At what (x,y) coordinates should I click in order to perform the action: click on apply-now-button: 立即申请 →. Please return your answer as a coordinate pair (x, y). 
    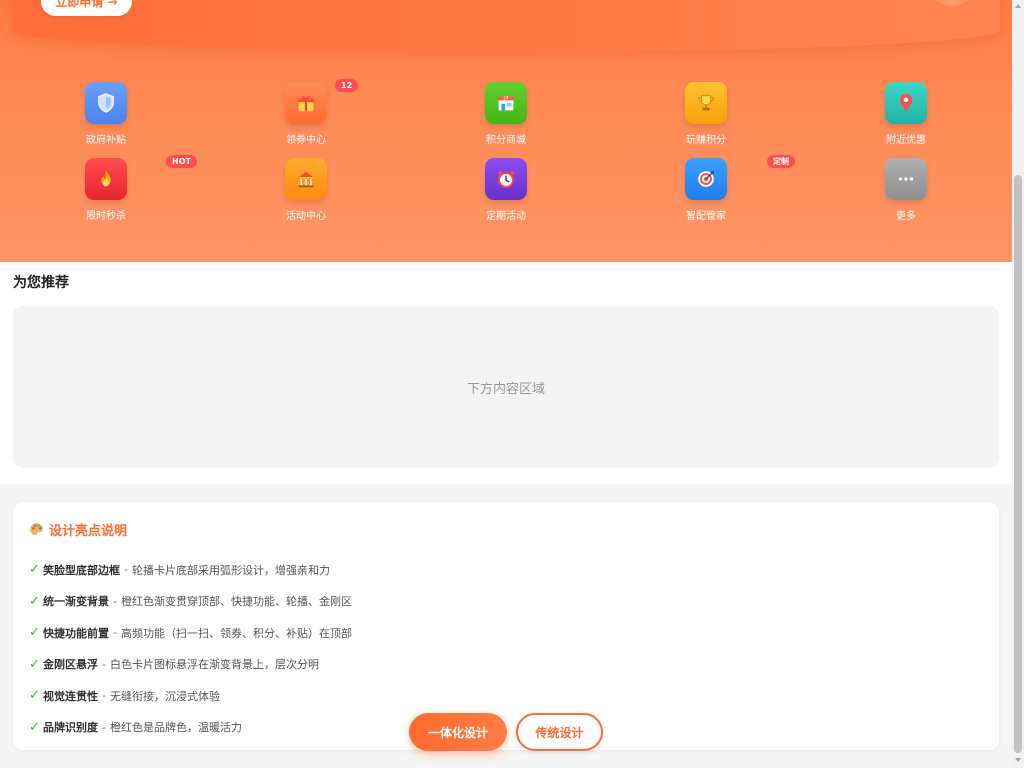
    Looking at the image, I should click on (86, 8).